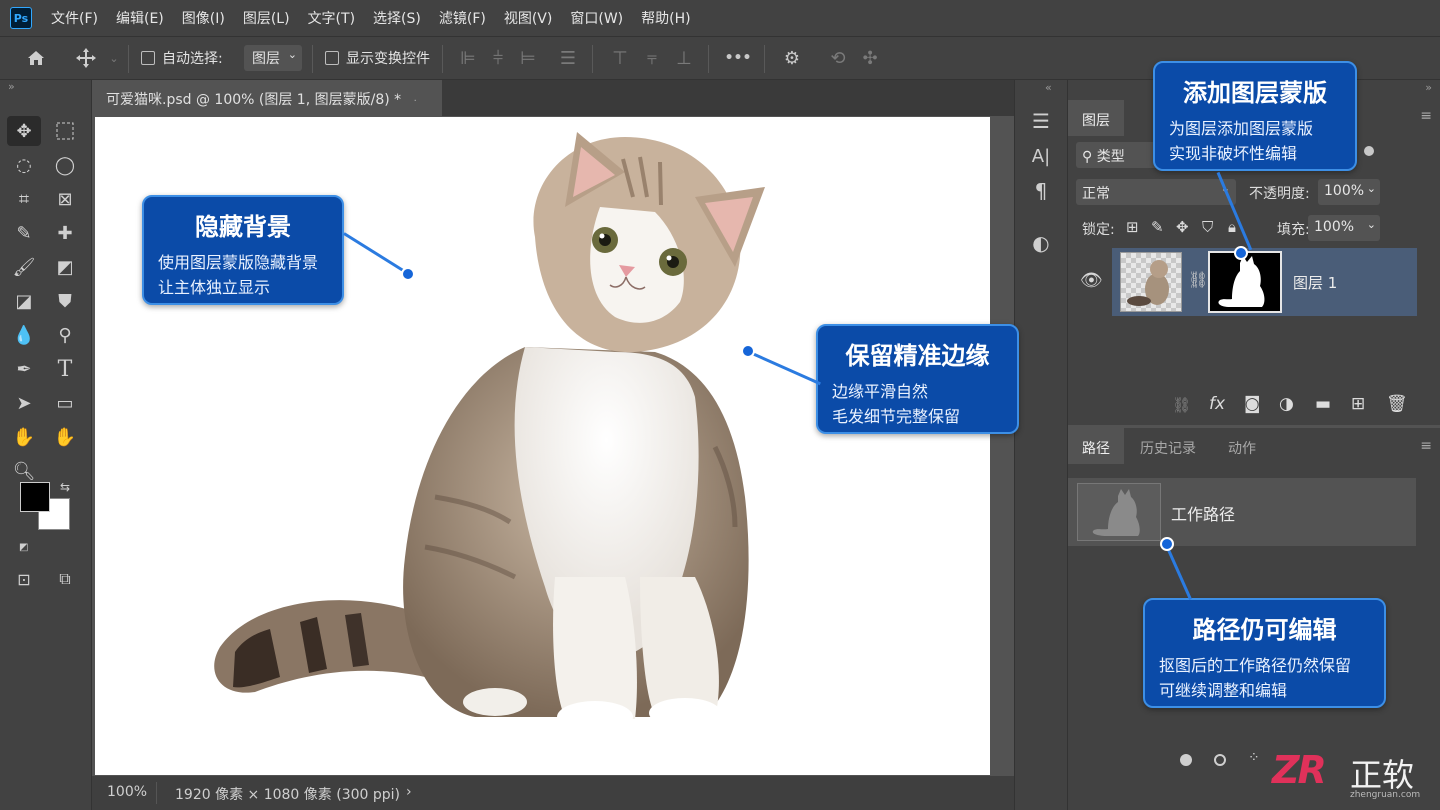  I want to click on character-panel-icon: A|, so click(1041, 156).